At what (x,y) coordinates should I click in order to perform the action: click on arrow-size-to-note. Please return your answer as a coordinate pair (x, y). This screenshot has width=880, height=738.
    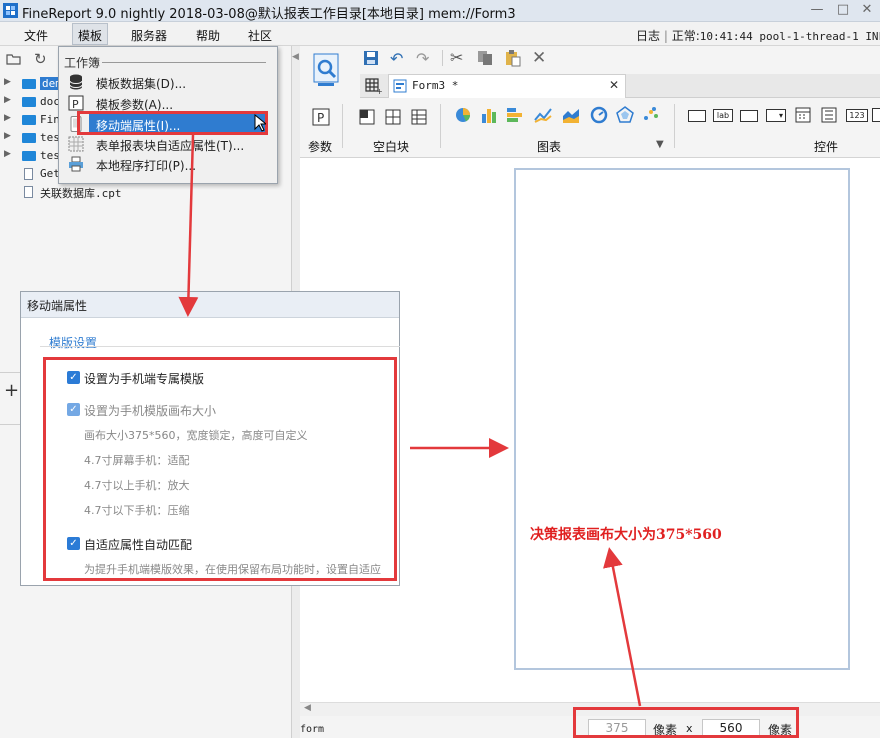
    Looking at the image, I should click on (622, 627).